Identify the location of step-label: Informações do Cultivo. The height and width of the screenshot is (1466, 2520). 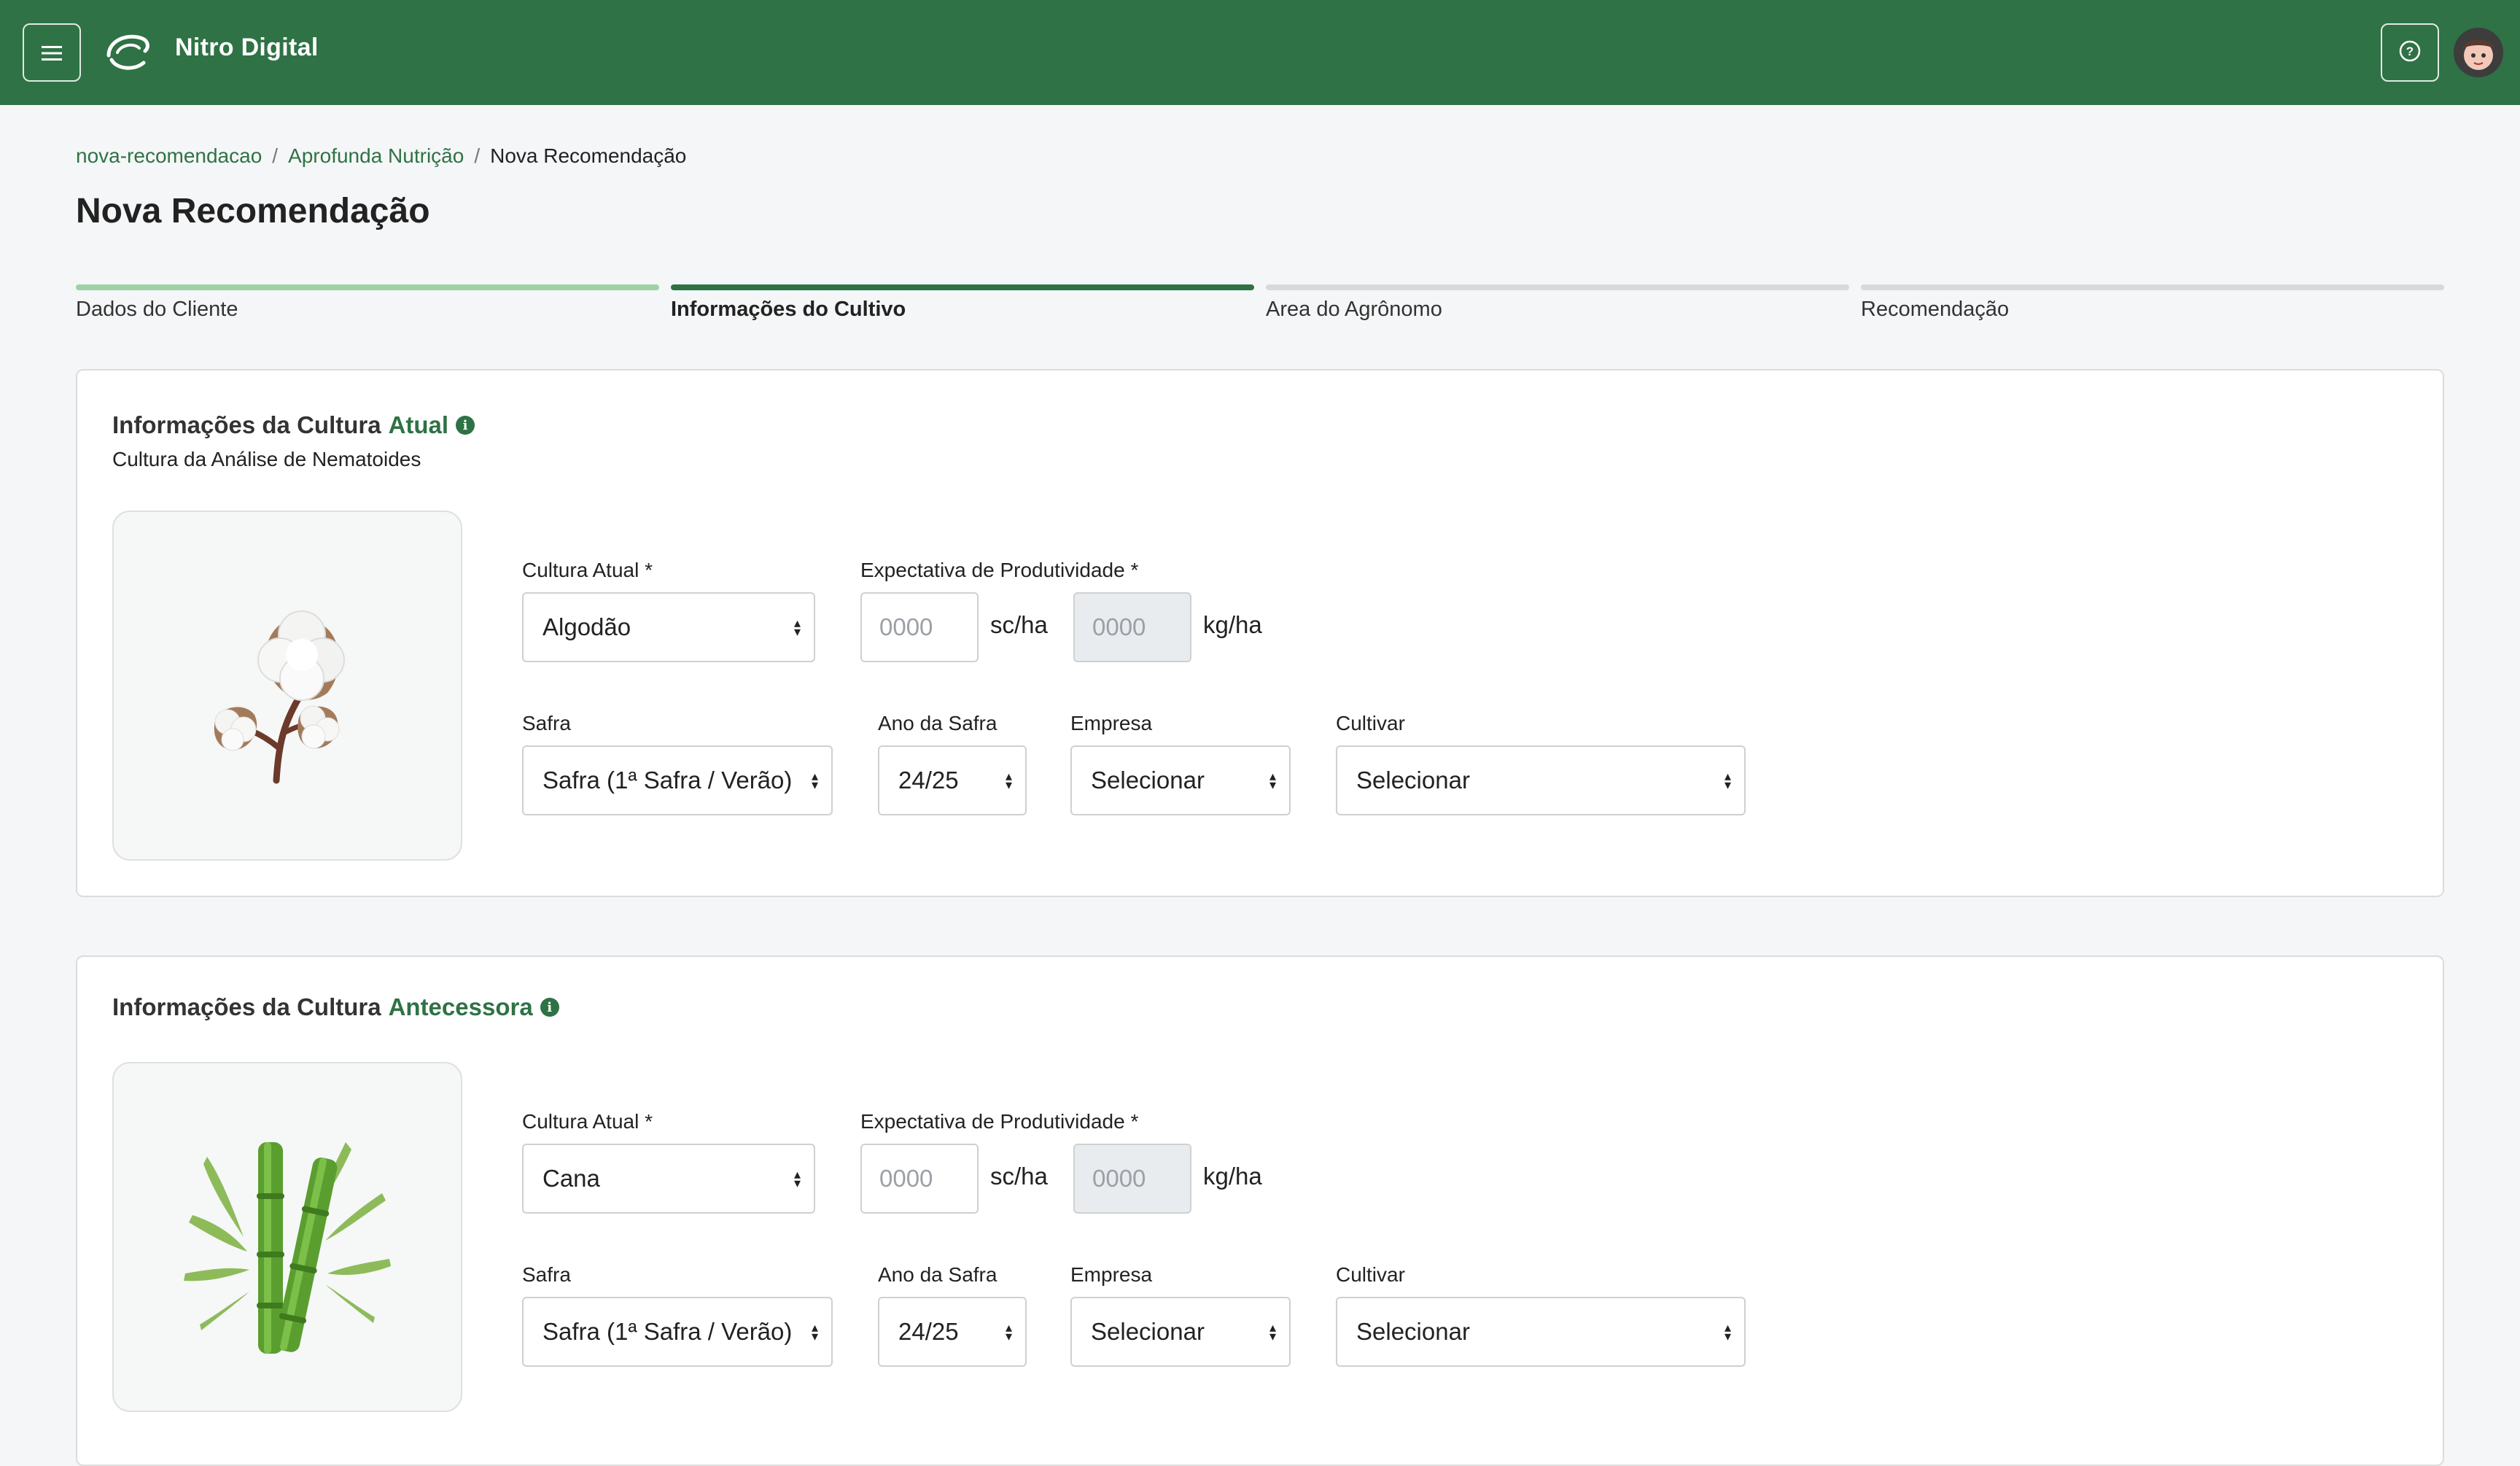
(788, 310).